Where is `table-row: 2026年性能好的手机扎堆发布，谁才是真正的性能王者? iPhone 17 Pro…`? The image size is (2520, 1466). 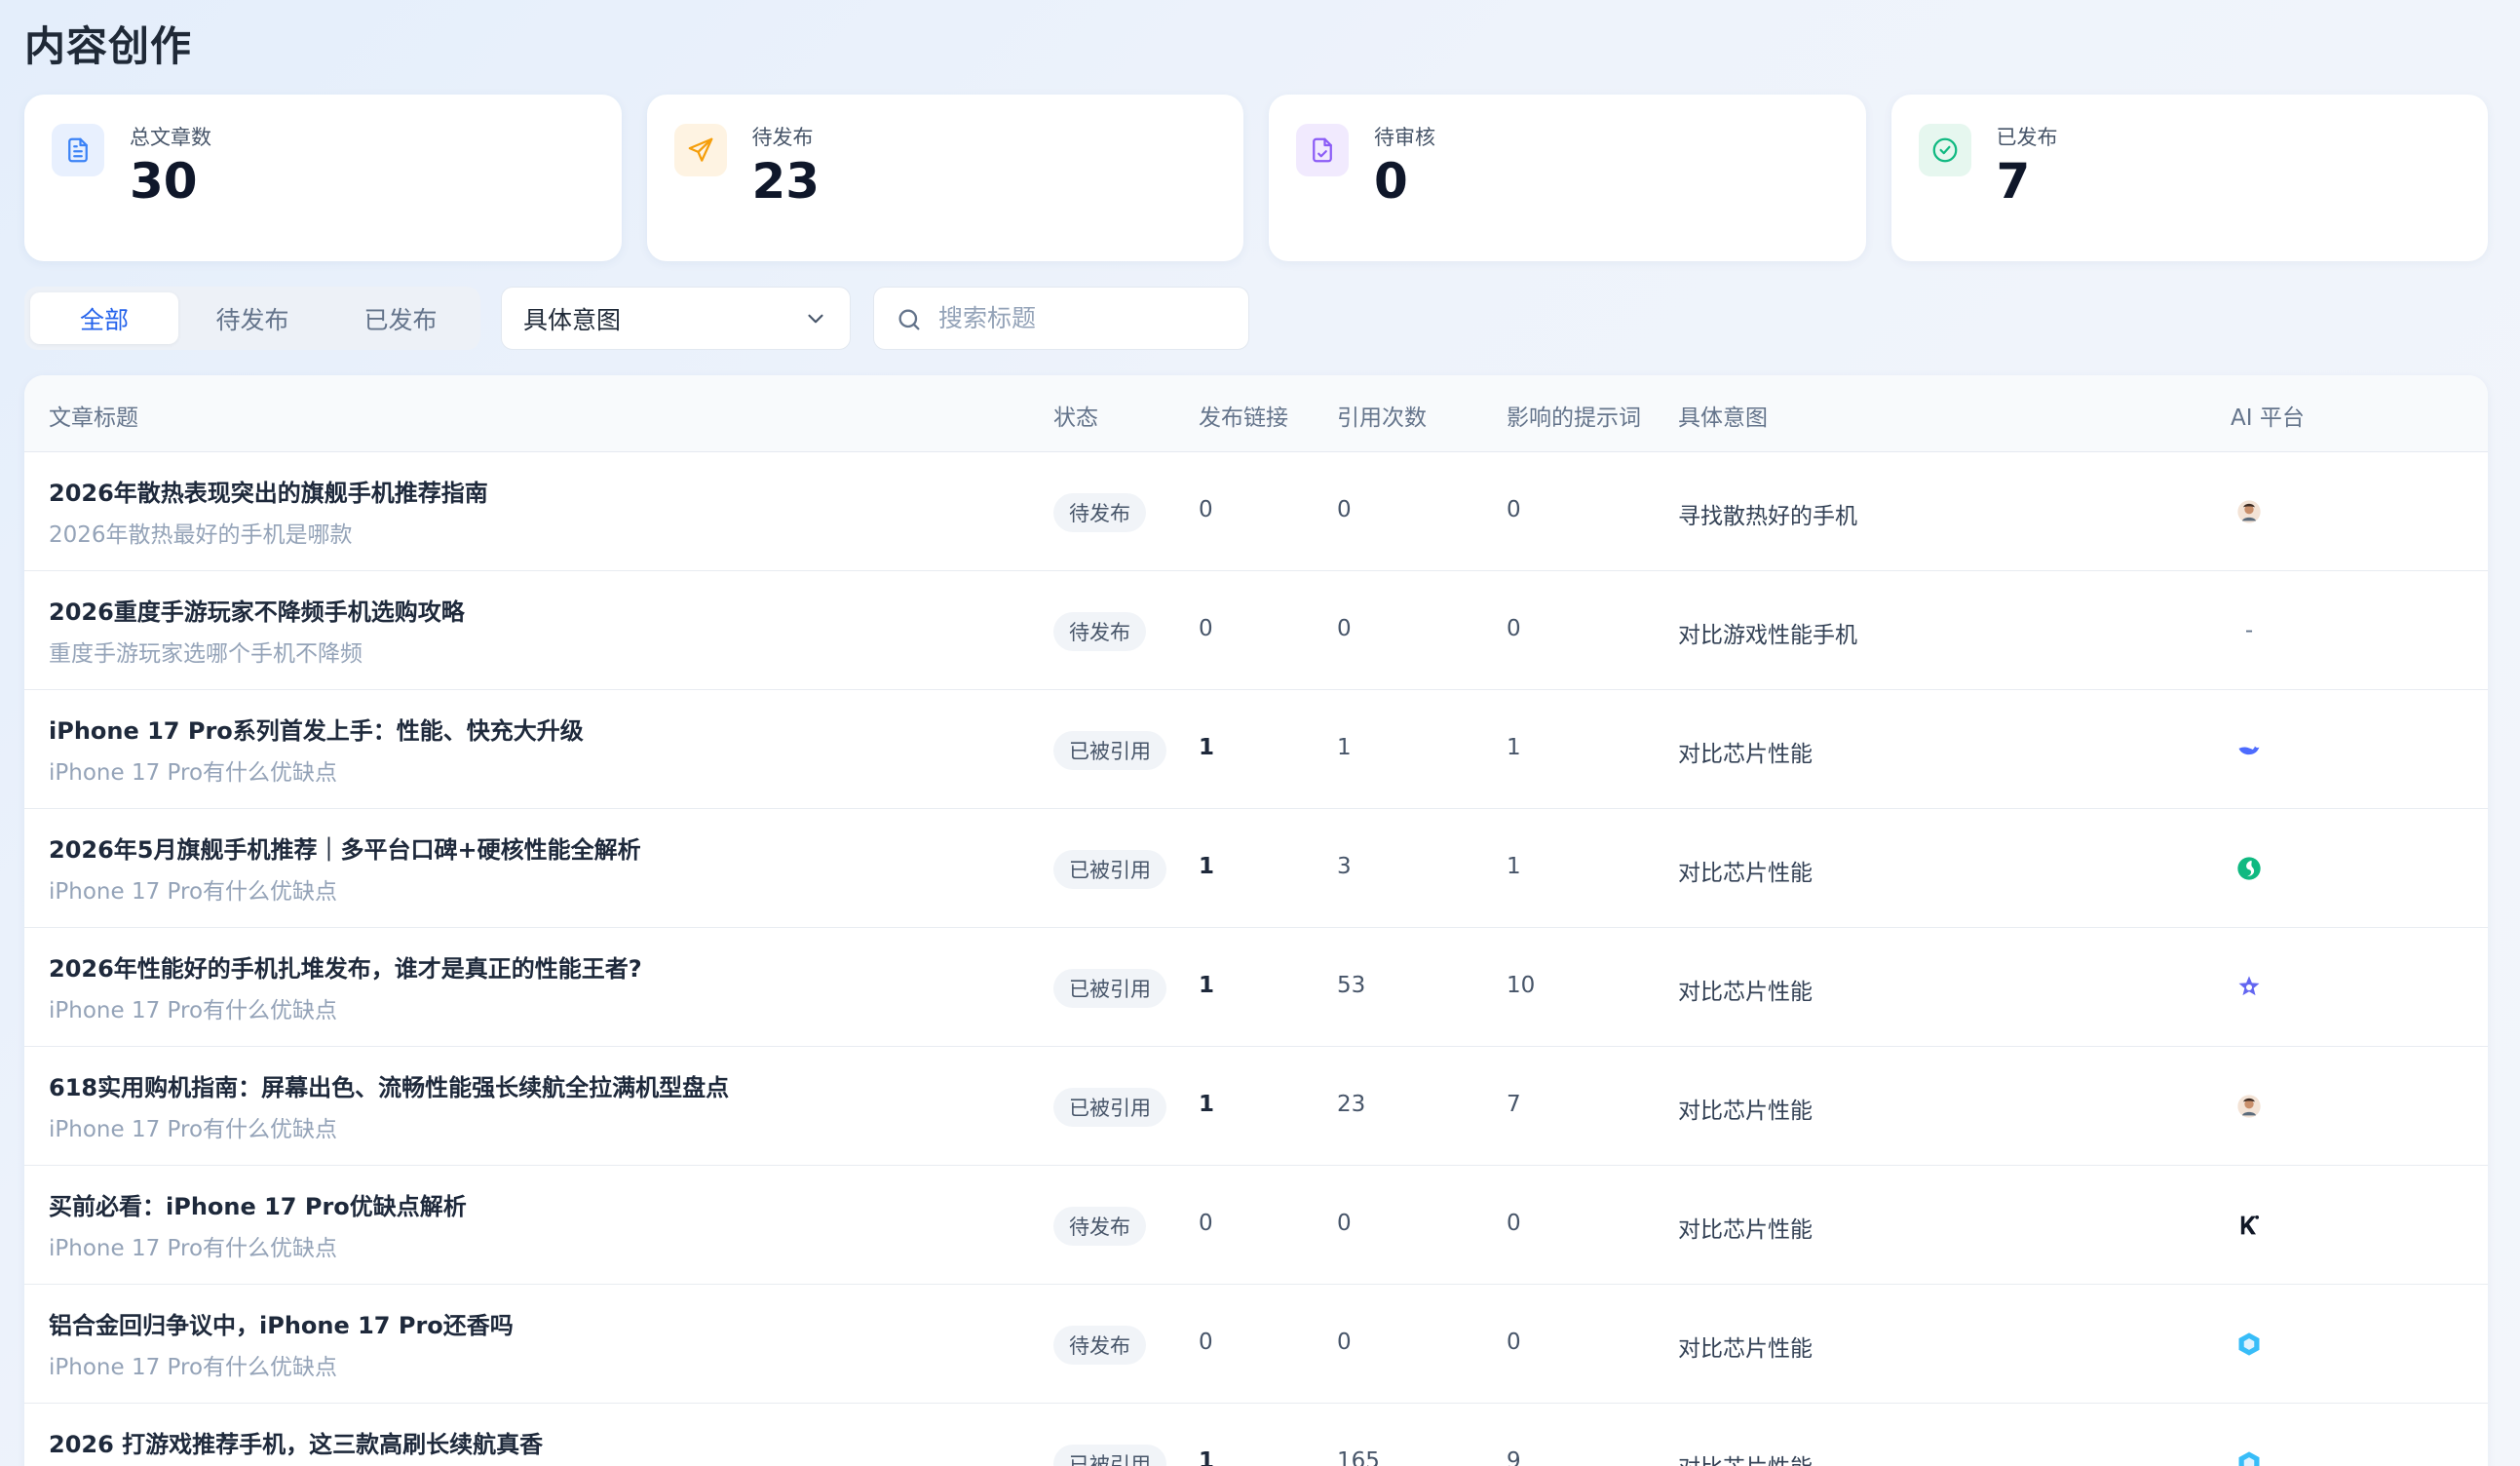
table-row: 2026年性能好的手机扎堆发布，谁才是真正的性能王者? iPhone 17 Pro… is located at coordinates (1256, 988).